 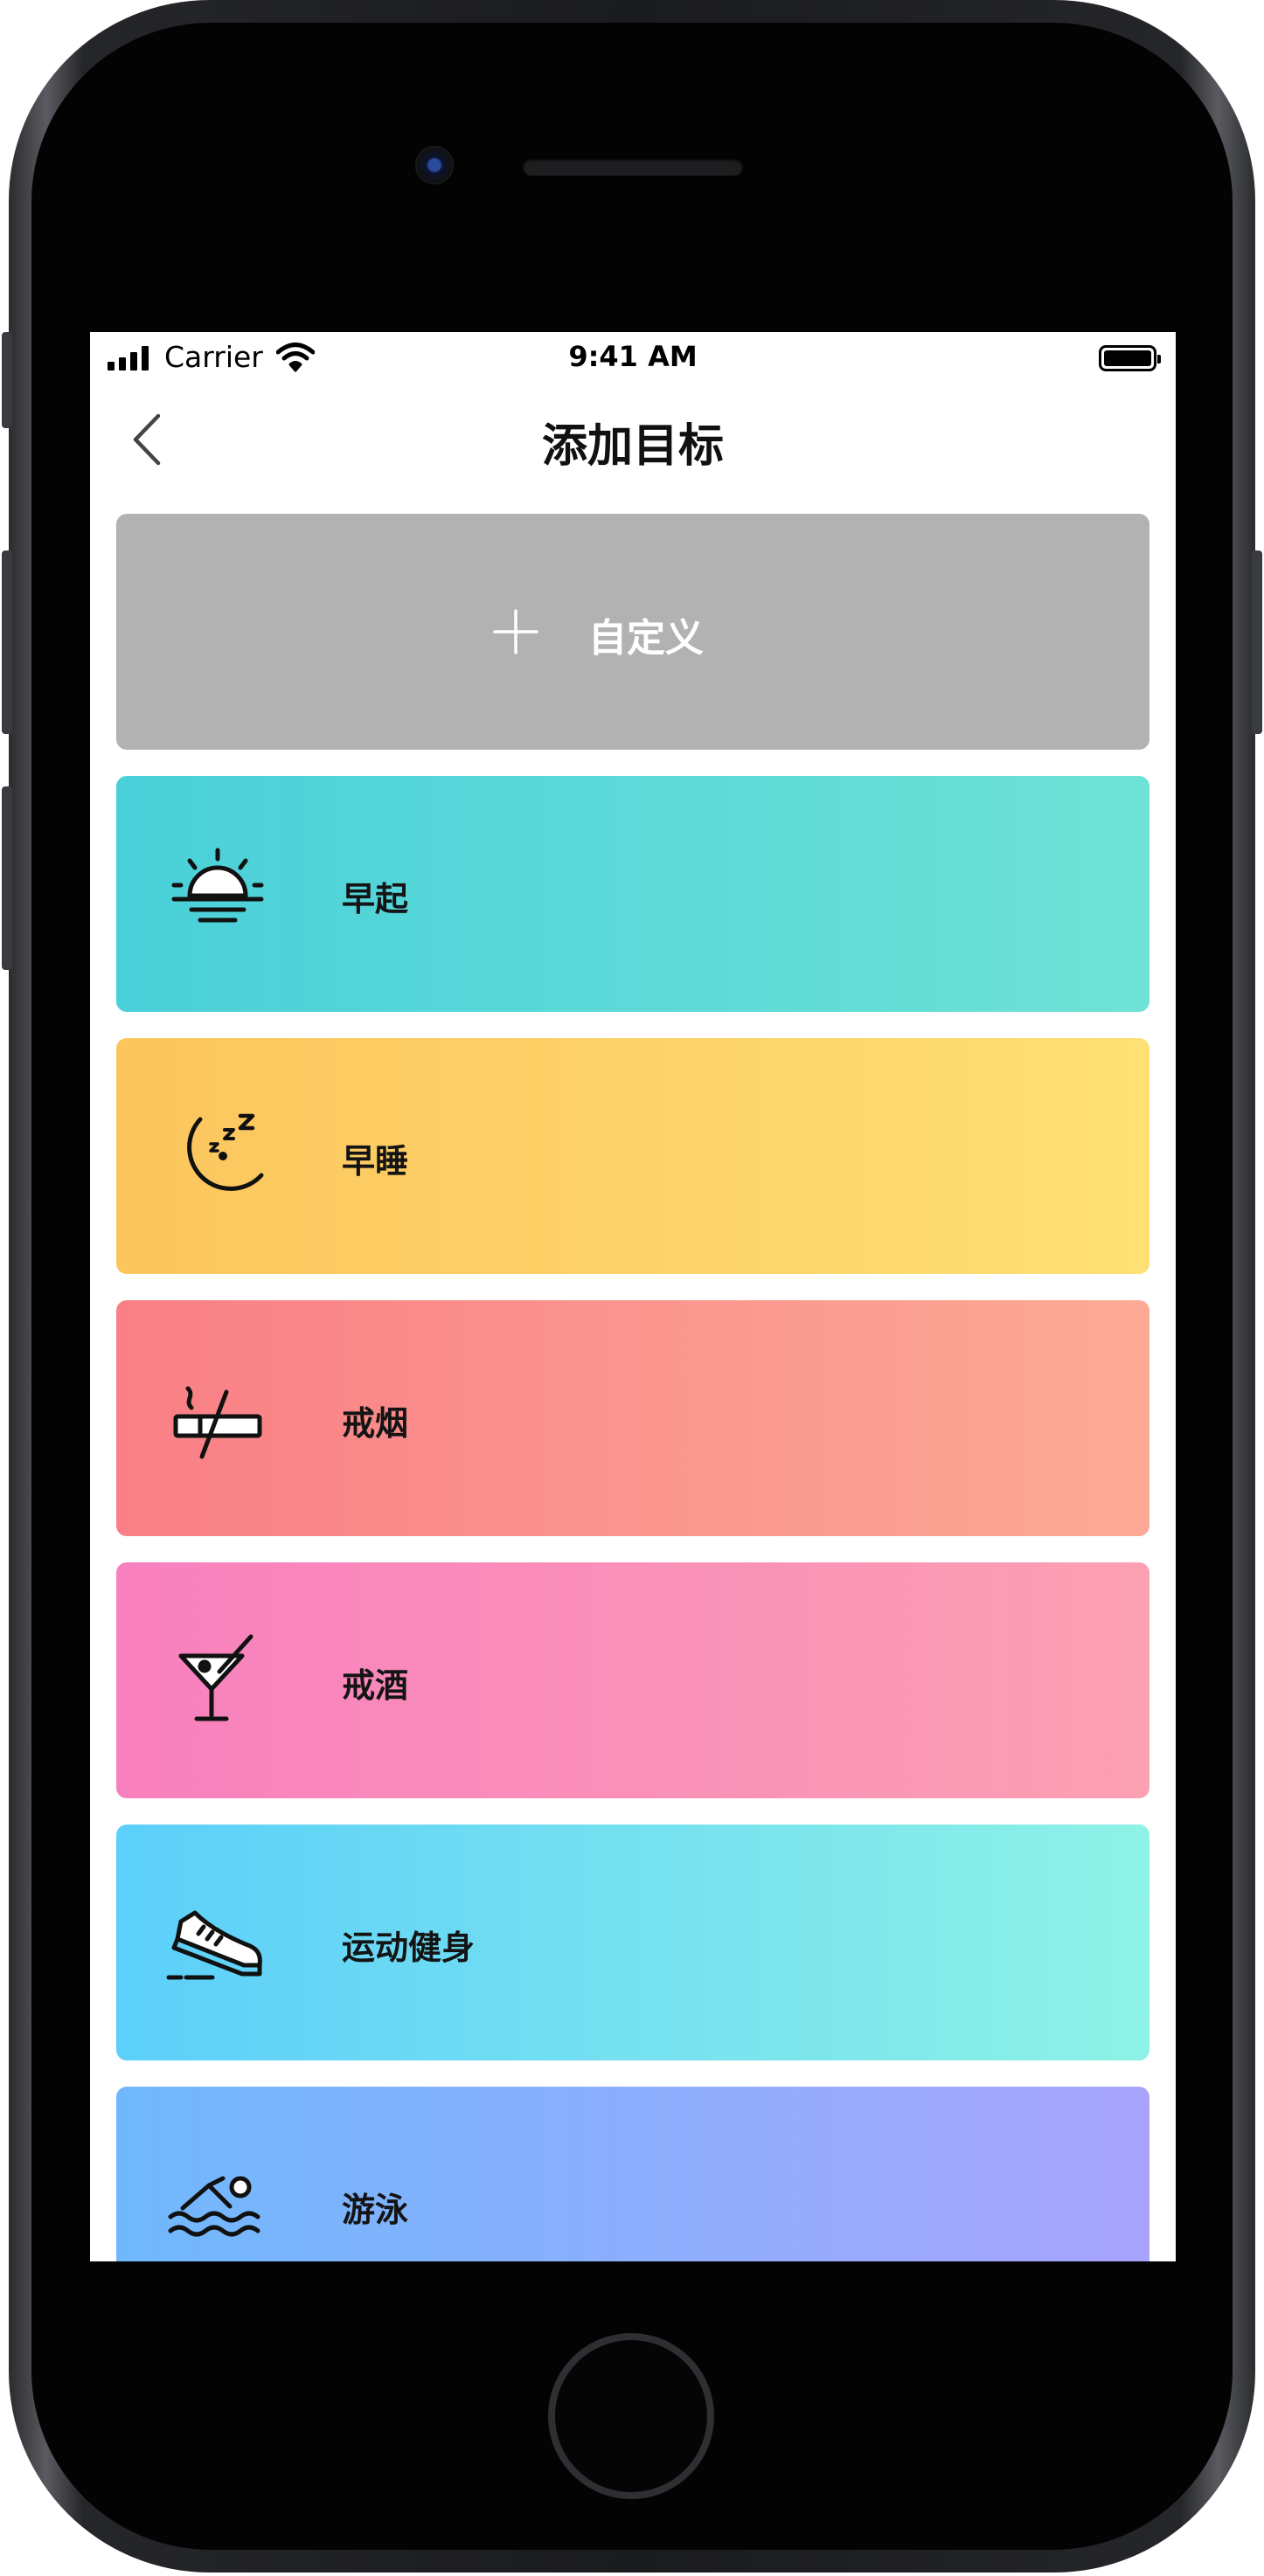 I want to click on earpiece-speaker, so click(x=633, y=167).